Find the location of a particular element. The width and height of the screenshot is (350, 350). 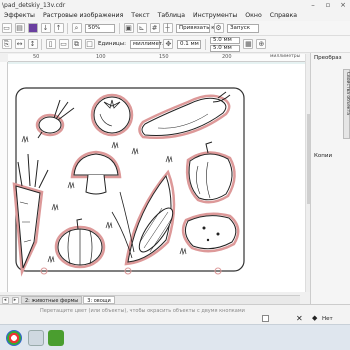

minimize-button: – is located at coordinates (313, 5).